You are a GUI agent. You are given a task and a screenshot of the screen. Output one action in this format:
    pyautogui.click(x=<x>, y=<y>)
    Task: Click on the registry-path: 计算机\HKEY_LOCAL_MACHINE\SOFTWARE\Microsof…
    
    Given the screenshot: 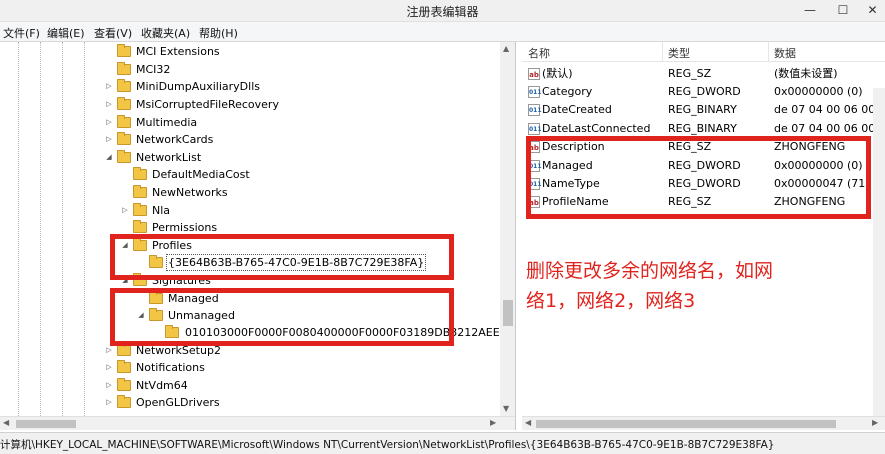 What is the action you would take?
    pyautogui.click(x=387, y=445)
    